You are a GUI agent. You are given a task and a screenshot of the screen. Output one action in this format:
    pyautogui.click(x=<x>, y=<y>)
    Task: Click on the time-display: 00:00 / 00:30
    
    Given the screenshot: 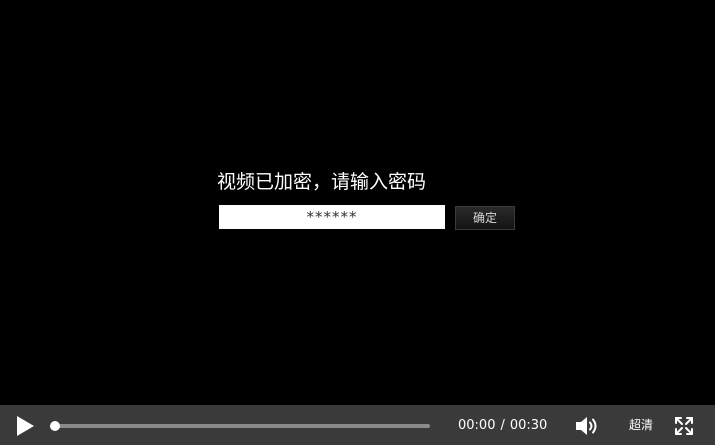 What is the action you would take?
    pyautogui.click(x=502, y=425)
    